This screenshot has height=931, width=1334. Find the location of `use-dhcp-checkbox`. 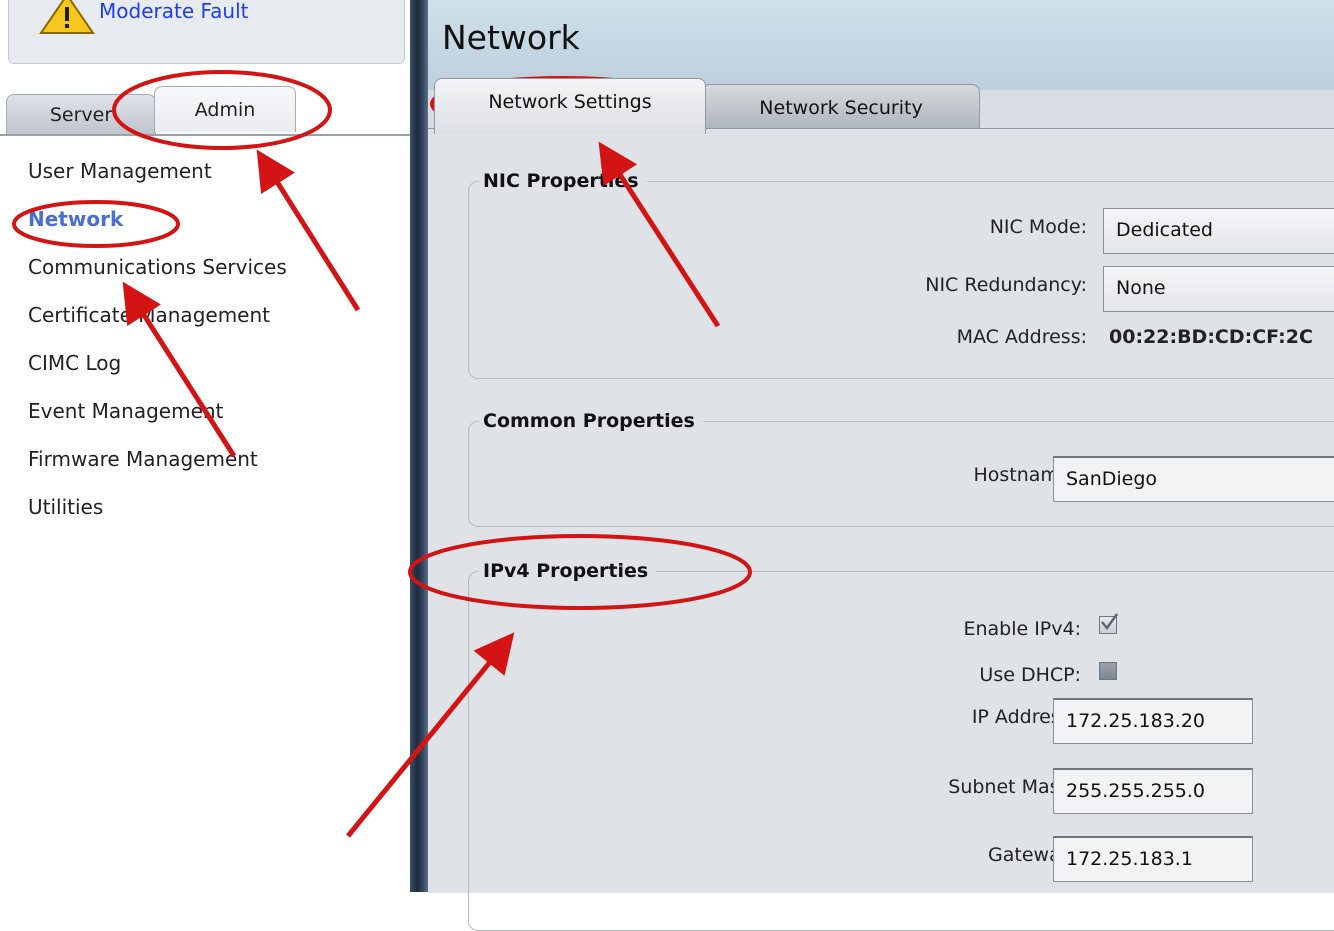

use-dhcp-checkbox is located at coordinates (1108, 671).